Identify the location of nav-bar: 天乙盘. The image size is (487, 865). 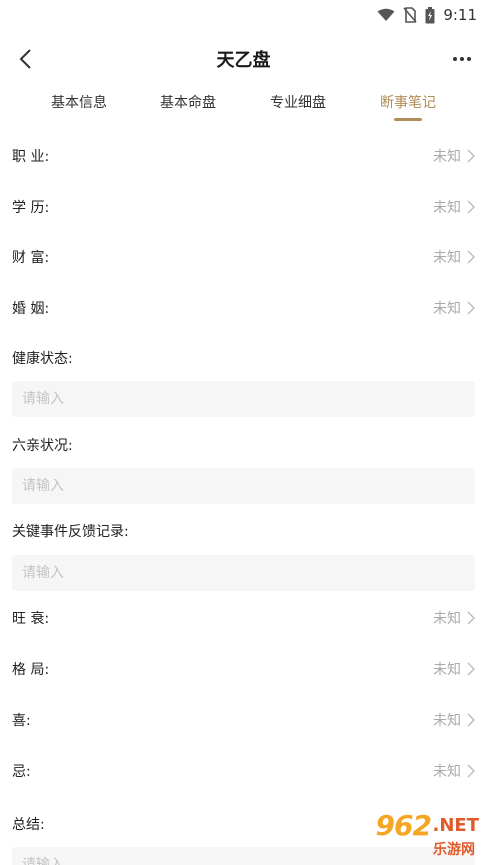
(243, 59).